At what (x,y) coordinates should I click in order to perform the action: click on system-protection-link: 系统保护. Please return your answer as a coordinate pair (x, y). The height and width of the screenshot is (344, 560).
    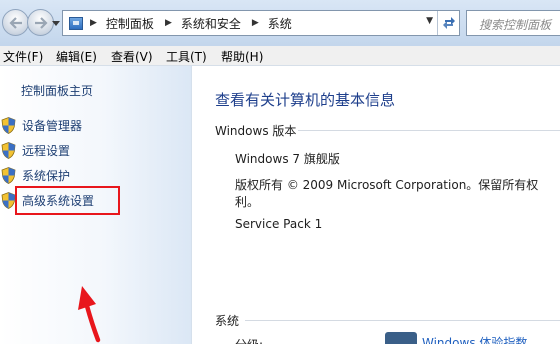
    Looking at the image, I should click on (35, 175).